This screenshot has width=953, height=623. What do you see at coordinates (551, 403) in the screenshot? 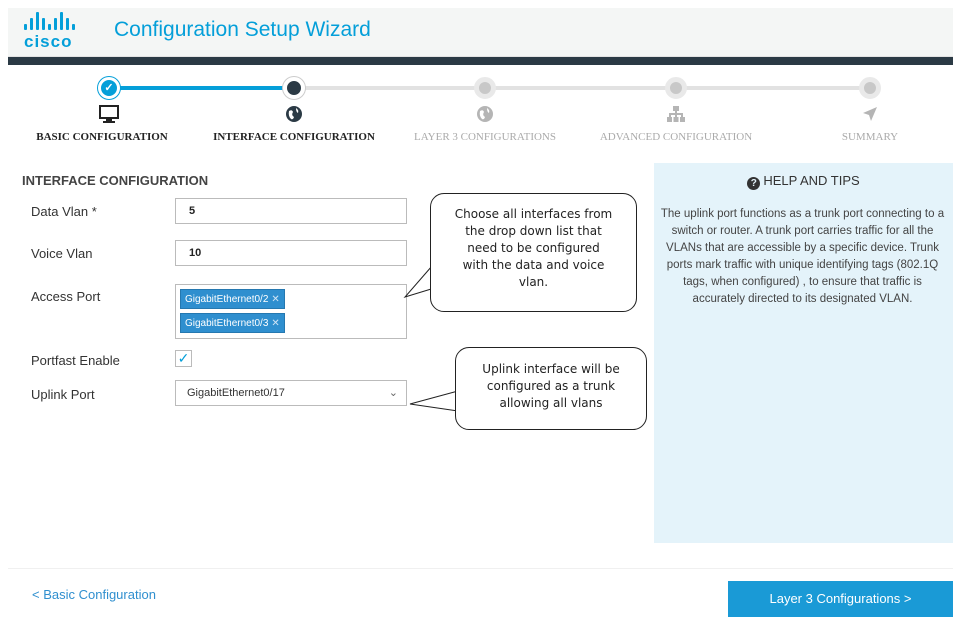
I see `callout-line: allowing all vlans` at bounding box center [551, 403].